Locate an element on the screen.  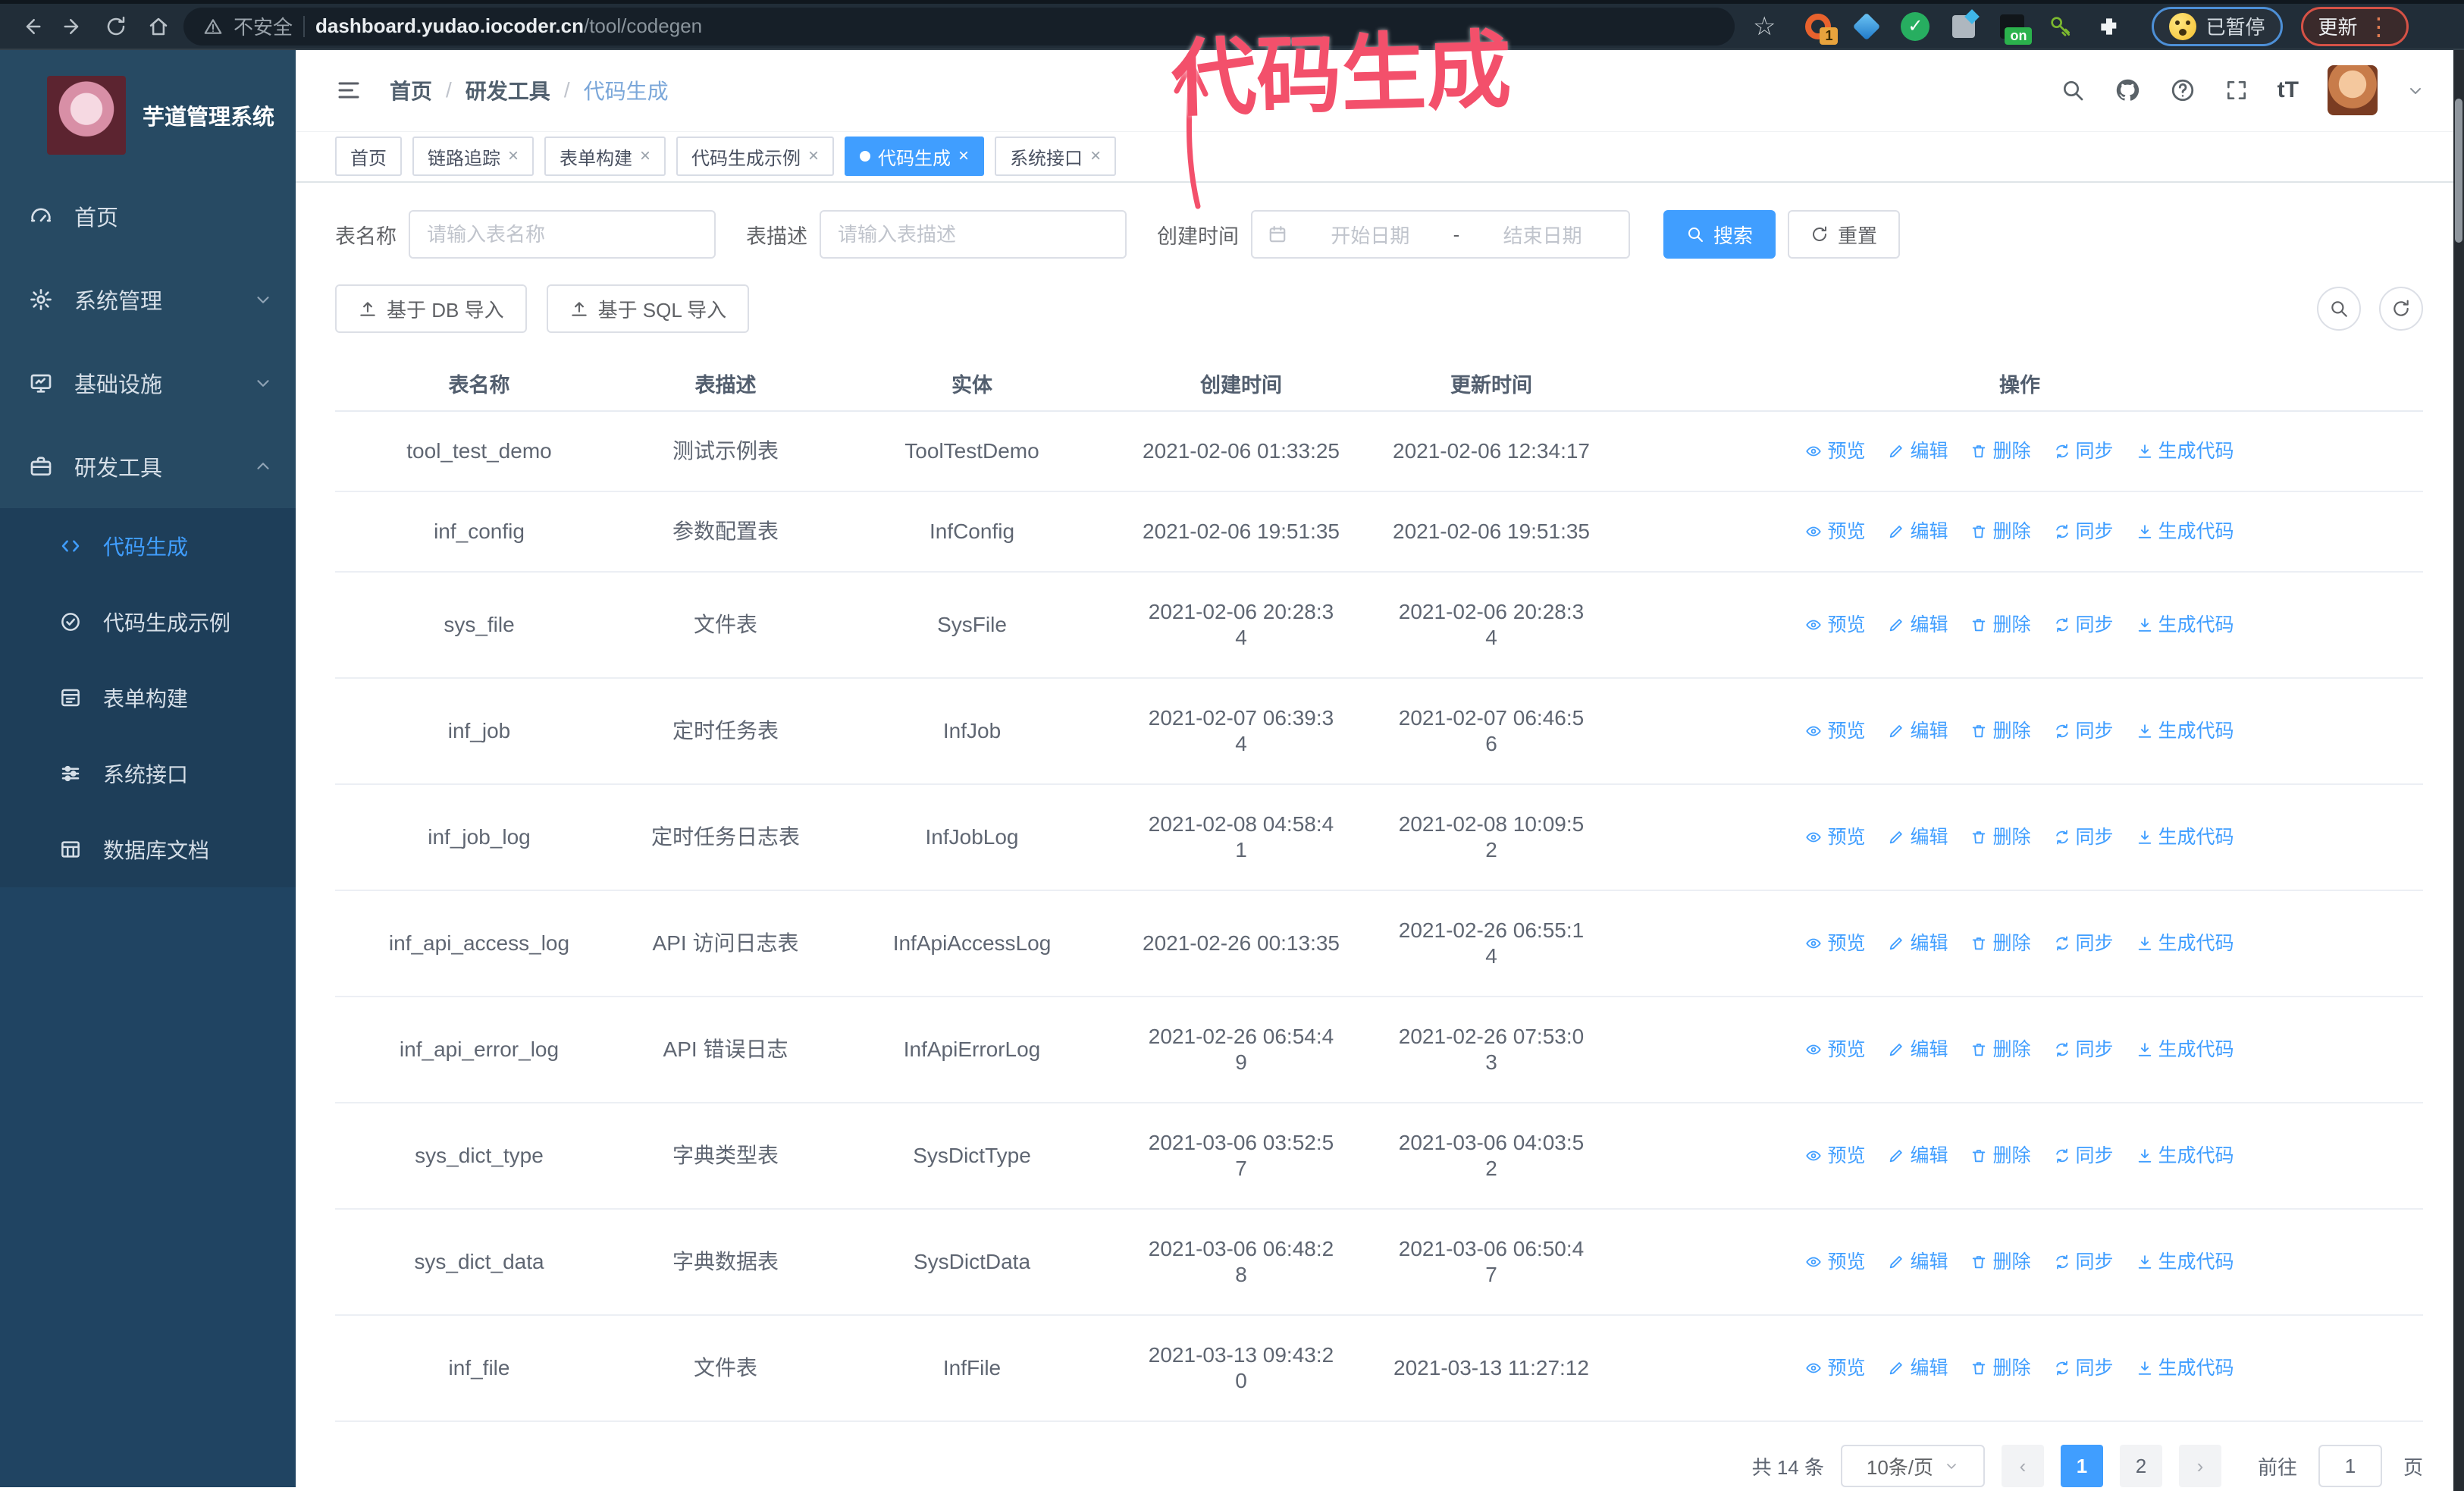
tab-tracing: 链路追踪 × is located at coordinates (473, 157).